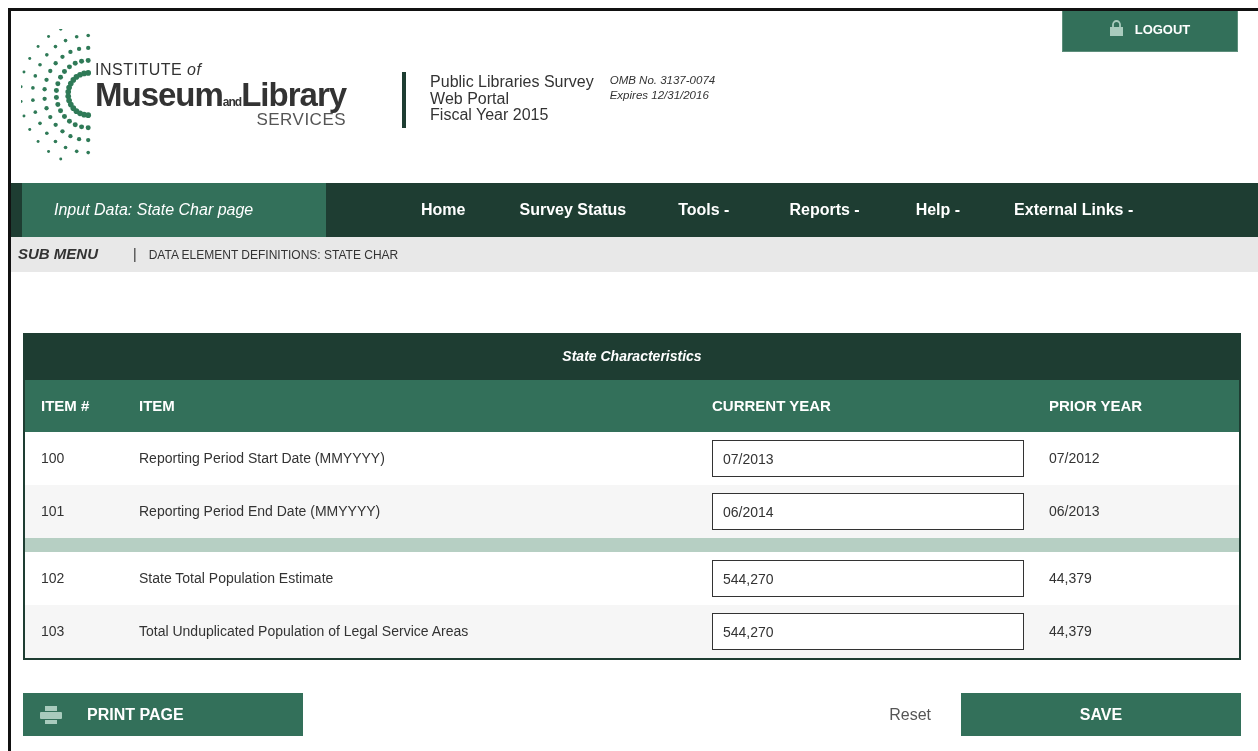 This screenshot has height=751, width=1258. Describe the element at coordinates (260, 511) in the screenshot. I see `item-label: Reporting Period End Date (MMYYYY)` at that location.